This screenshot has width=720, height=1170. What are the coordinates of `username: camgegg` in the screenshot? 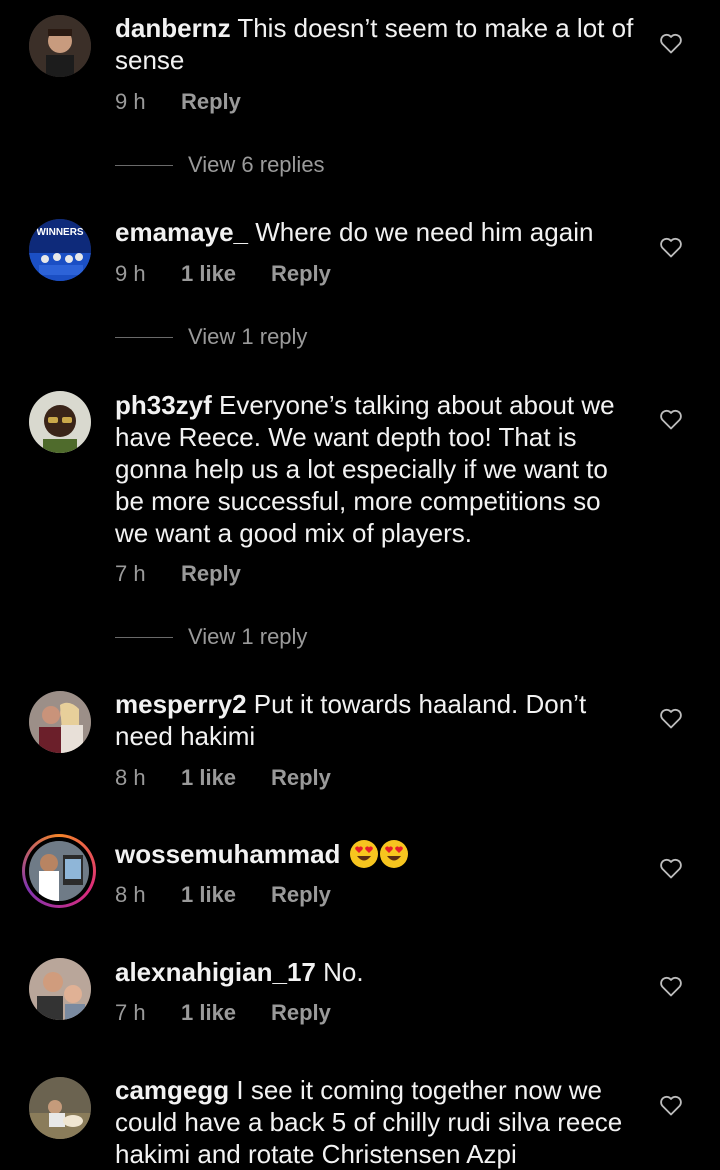 It's located at (172, 1090).